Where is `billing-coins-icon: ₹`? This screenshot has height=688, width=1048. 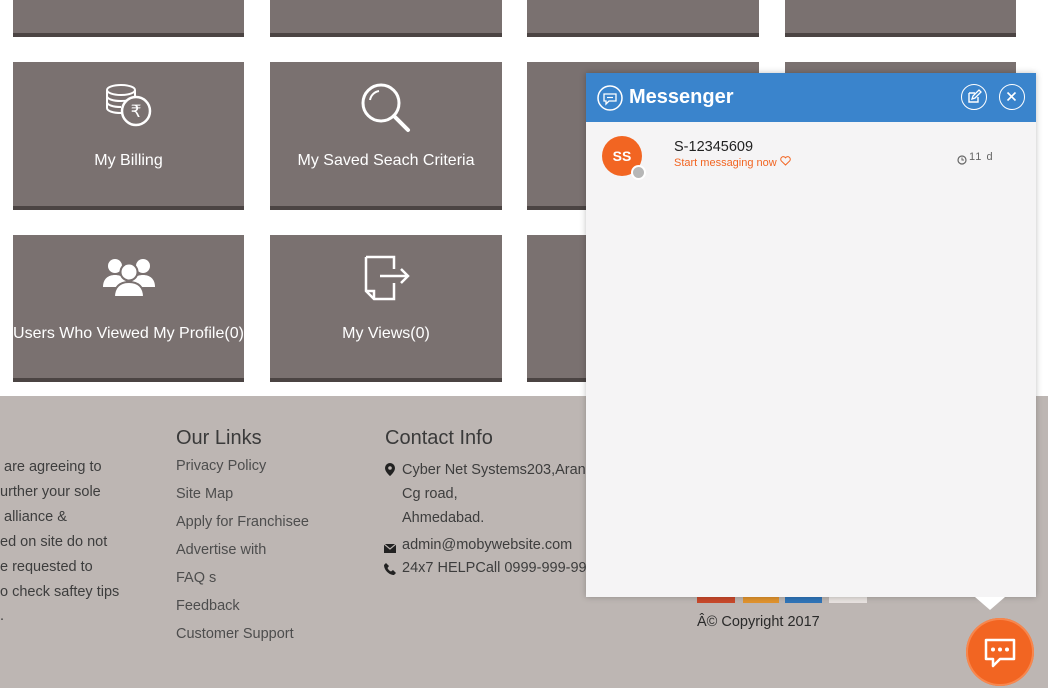 billing-coins-icon: ₹ is located at coordinates (129, 108).